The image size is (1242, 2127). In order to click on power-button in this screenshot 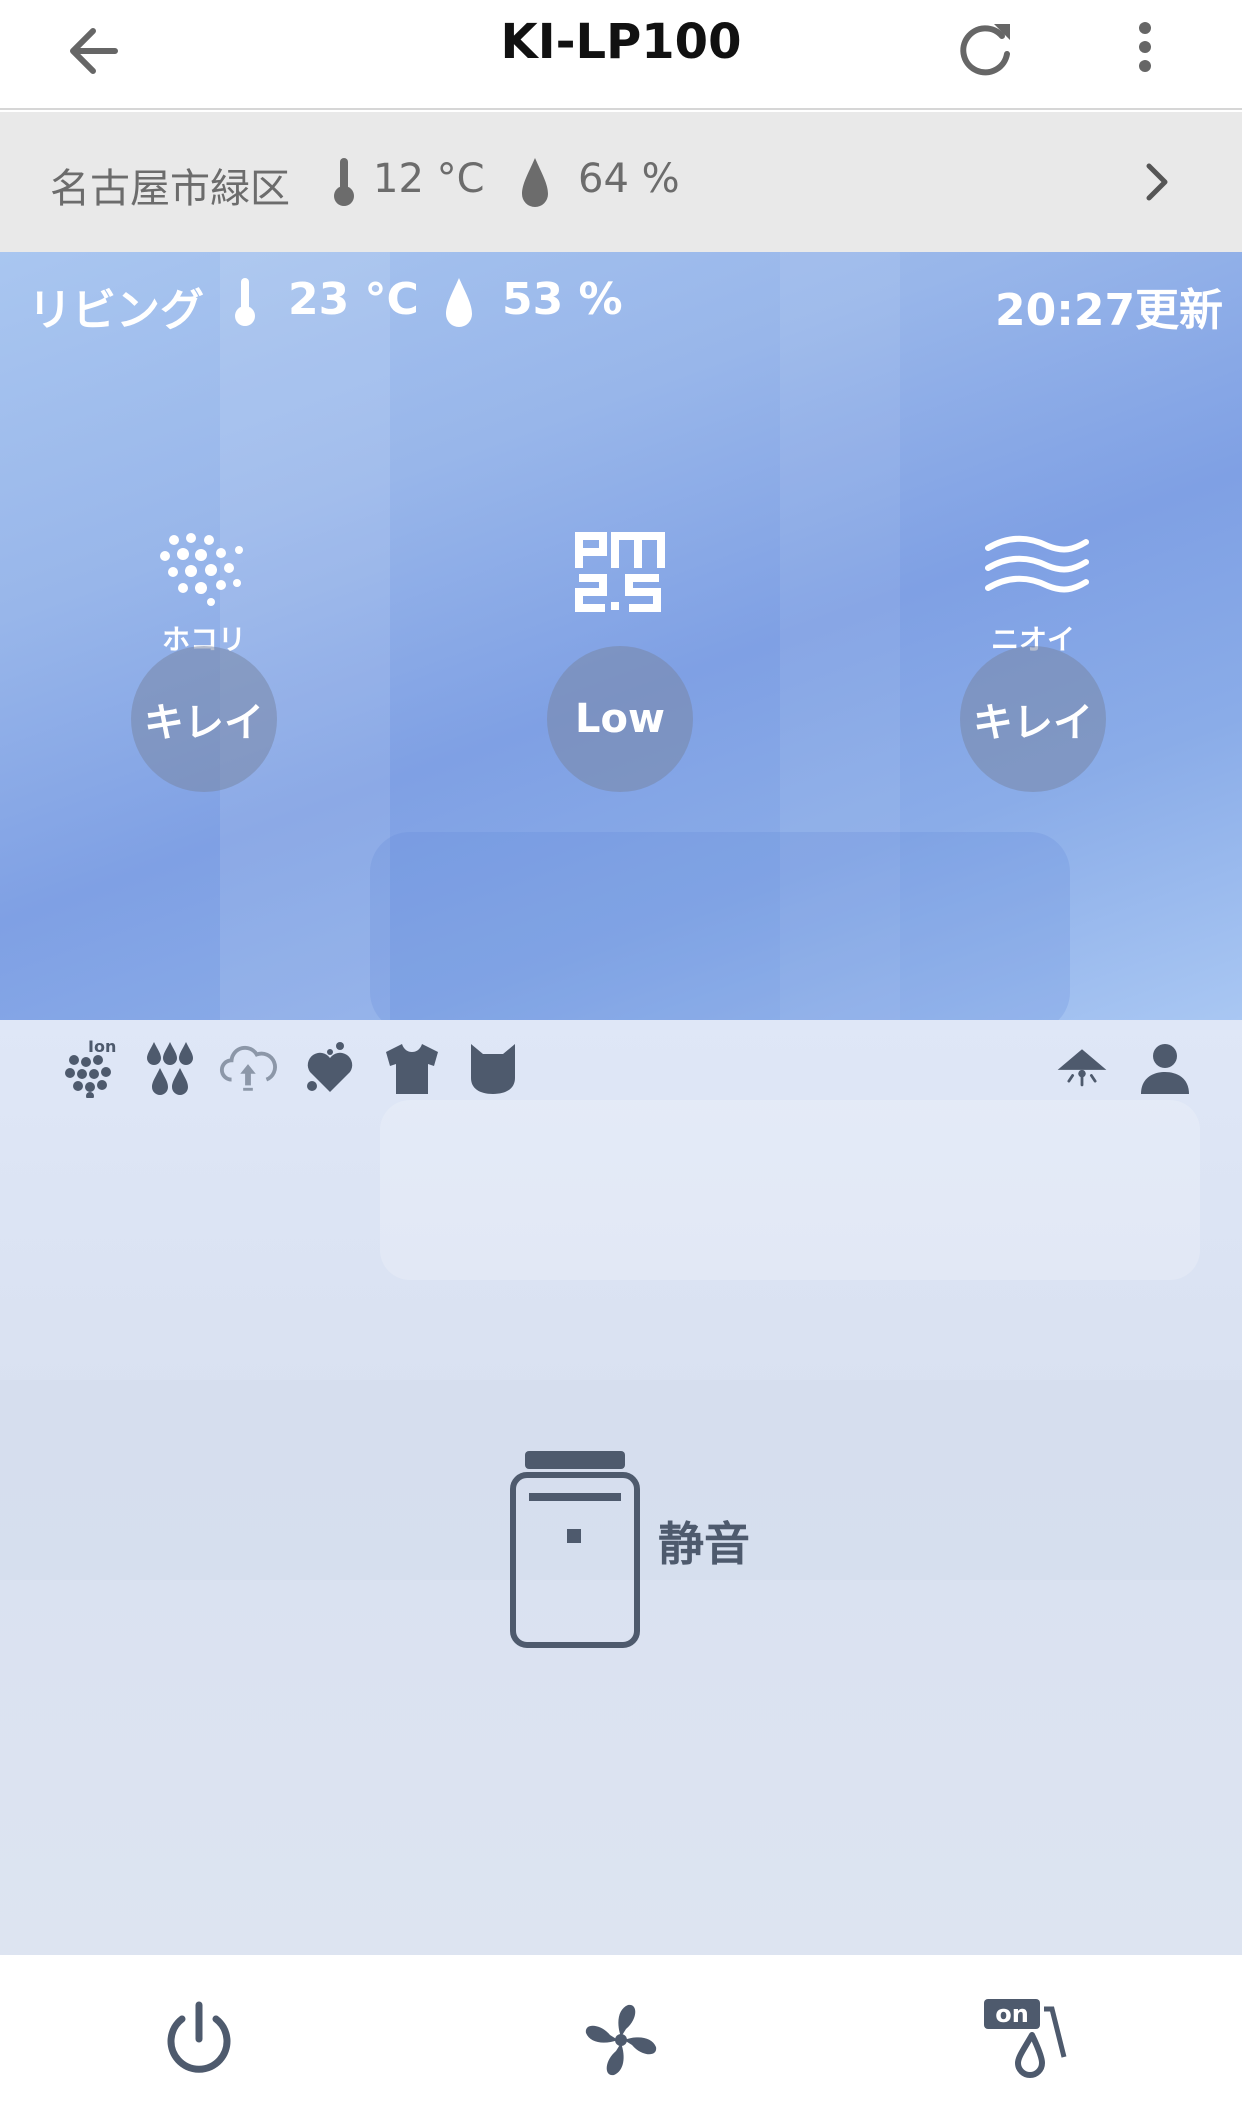, I will do `click(199, 2040)`.